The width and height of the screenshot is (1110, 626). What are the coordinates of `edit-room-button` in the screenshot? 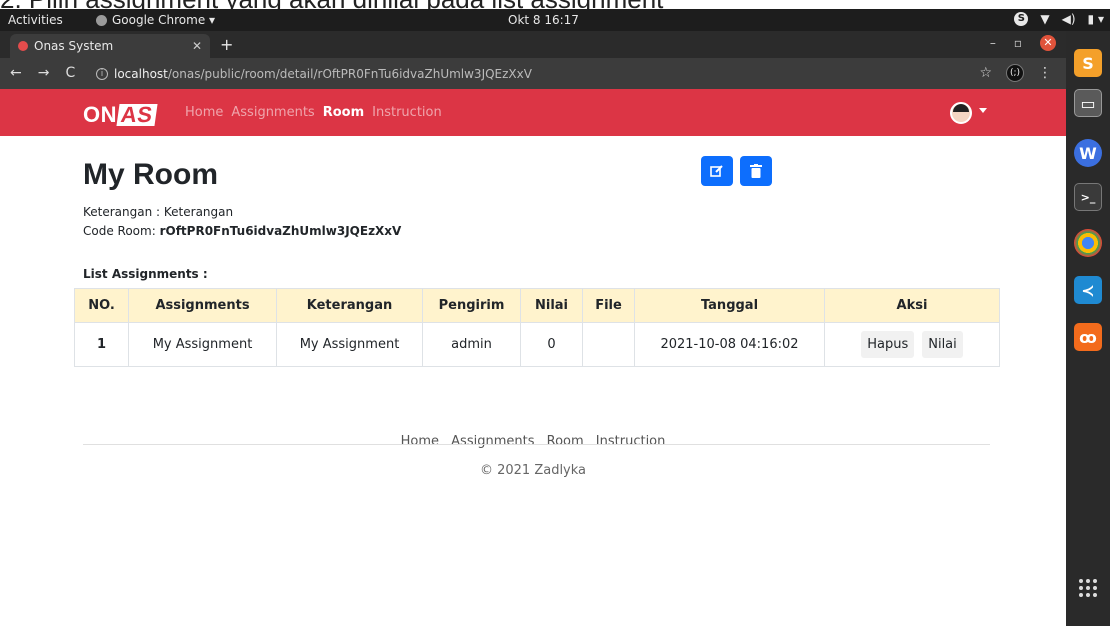 It's located at (717, 171).